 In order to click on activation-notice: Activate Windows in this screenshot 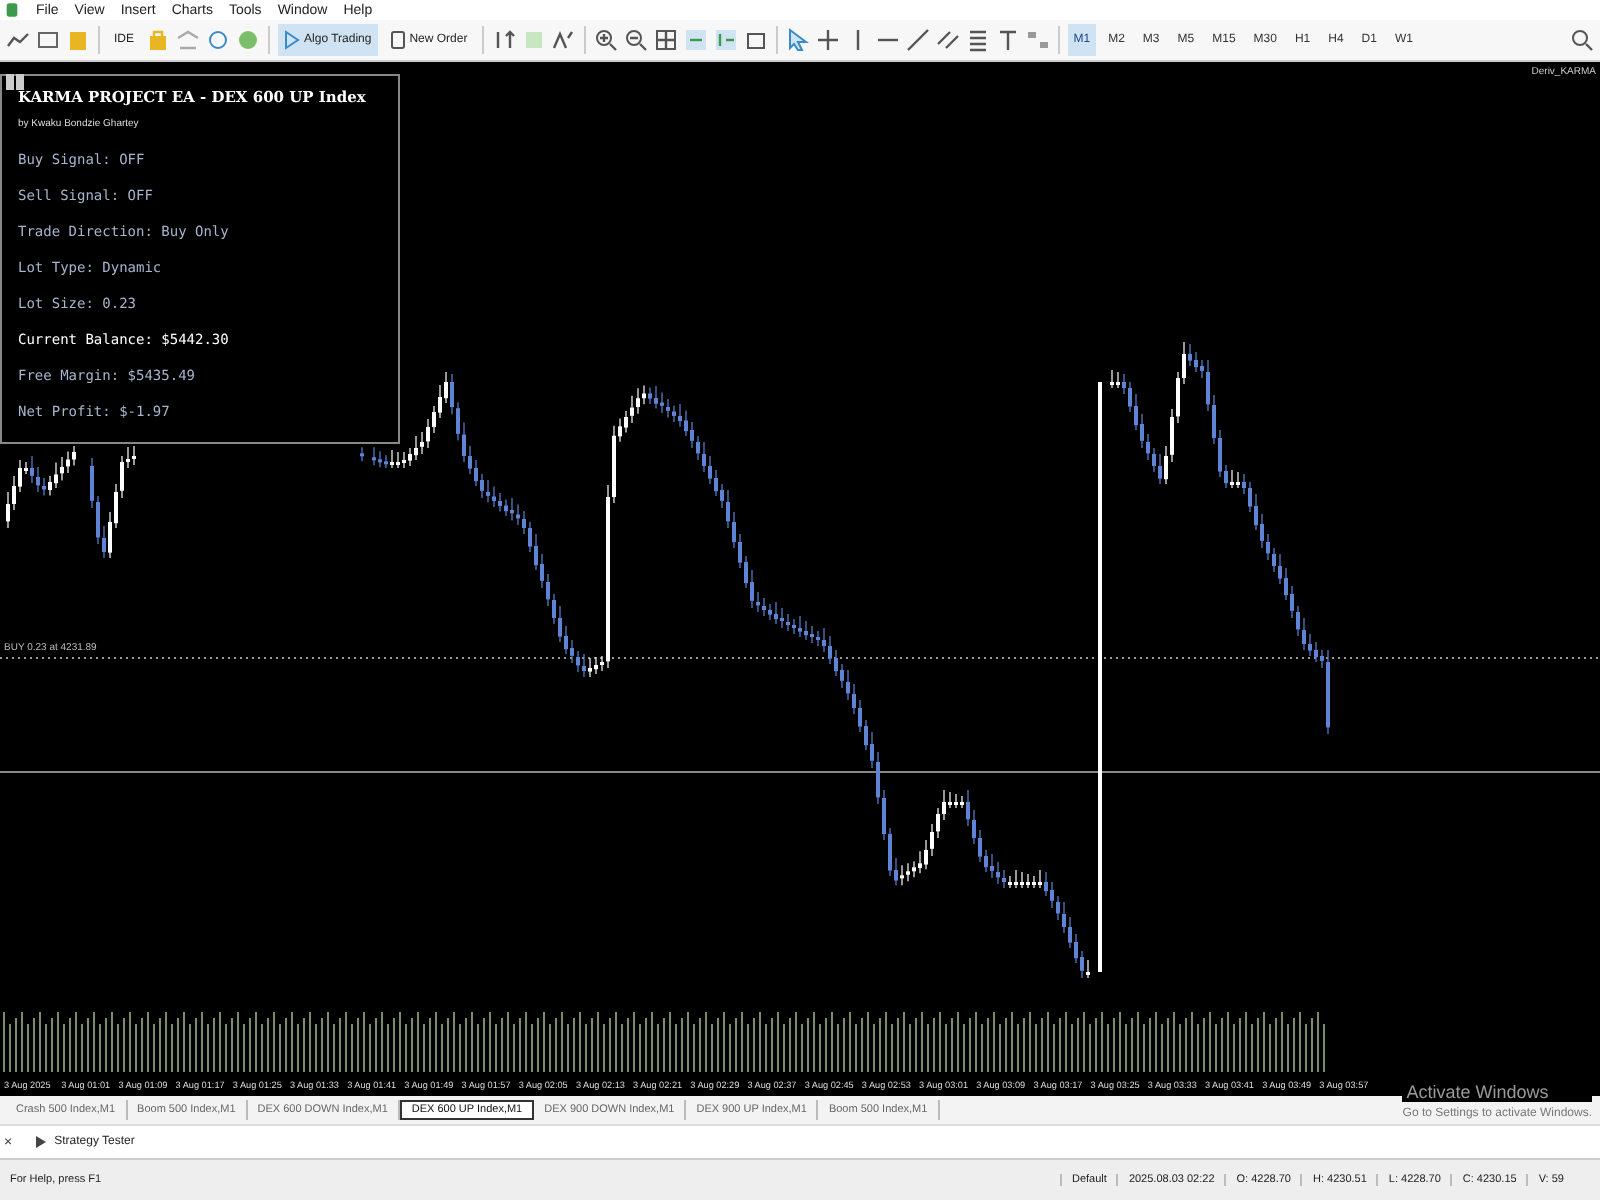, I will do `click(1497, 1092)`.